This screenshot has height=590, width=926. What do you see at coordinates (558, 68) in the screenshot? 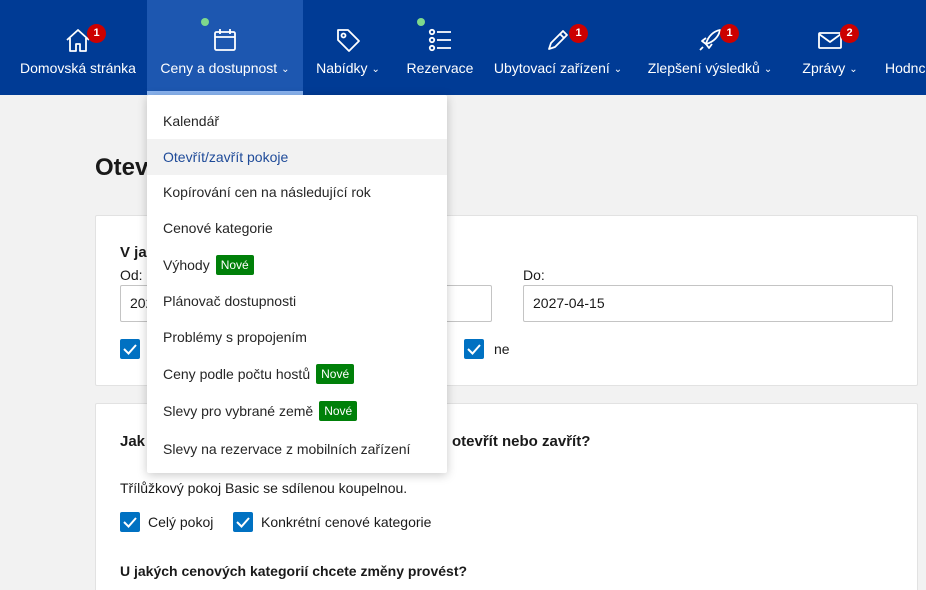
I see `nav-label: Ubytovací zařízení ⌄` at bounding box center [558, 68].